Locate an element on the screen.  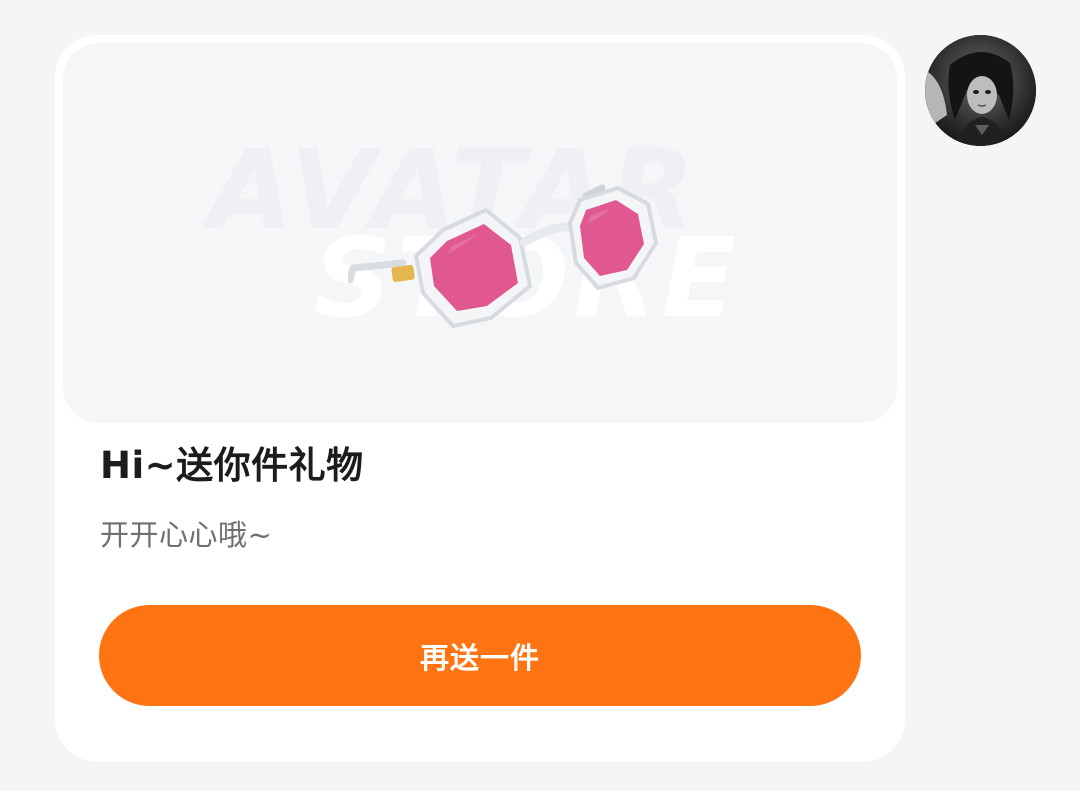
gift-title: Hi~送你件礼物 is located at coordinates (232, 465).